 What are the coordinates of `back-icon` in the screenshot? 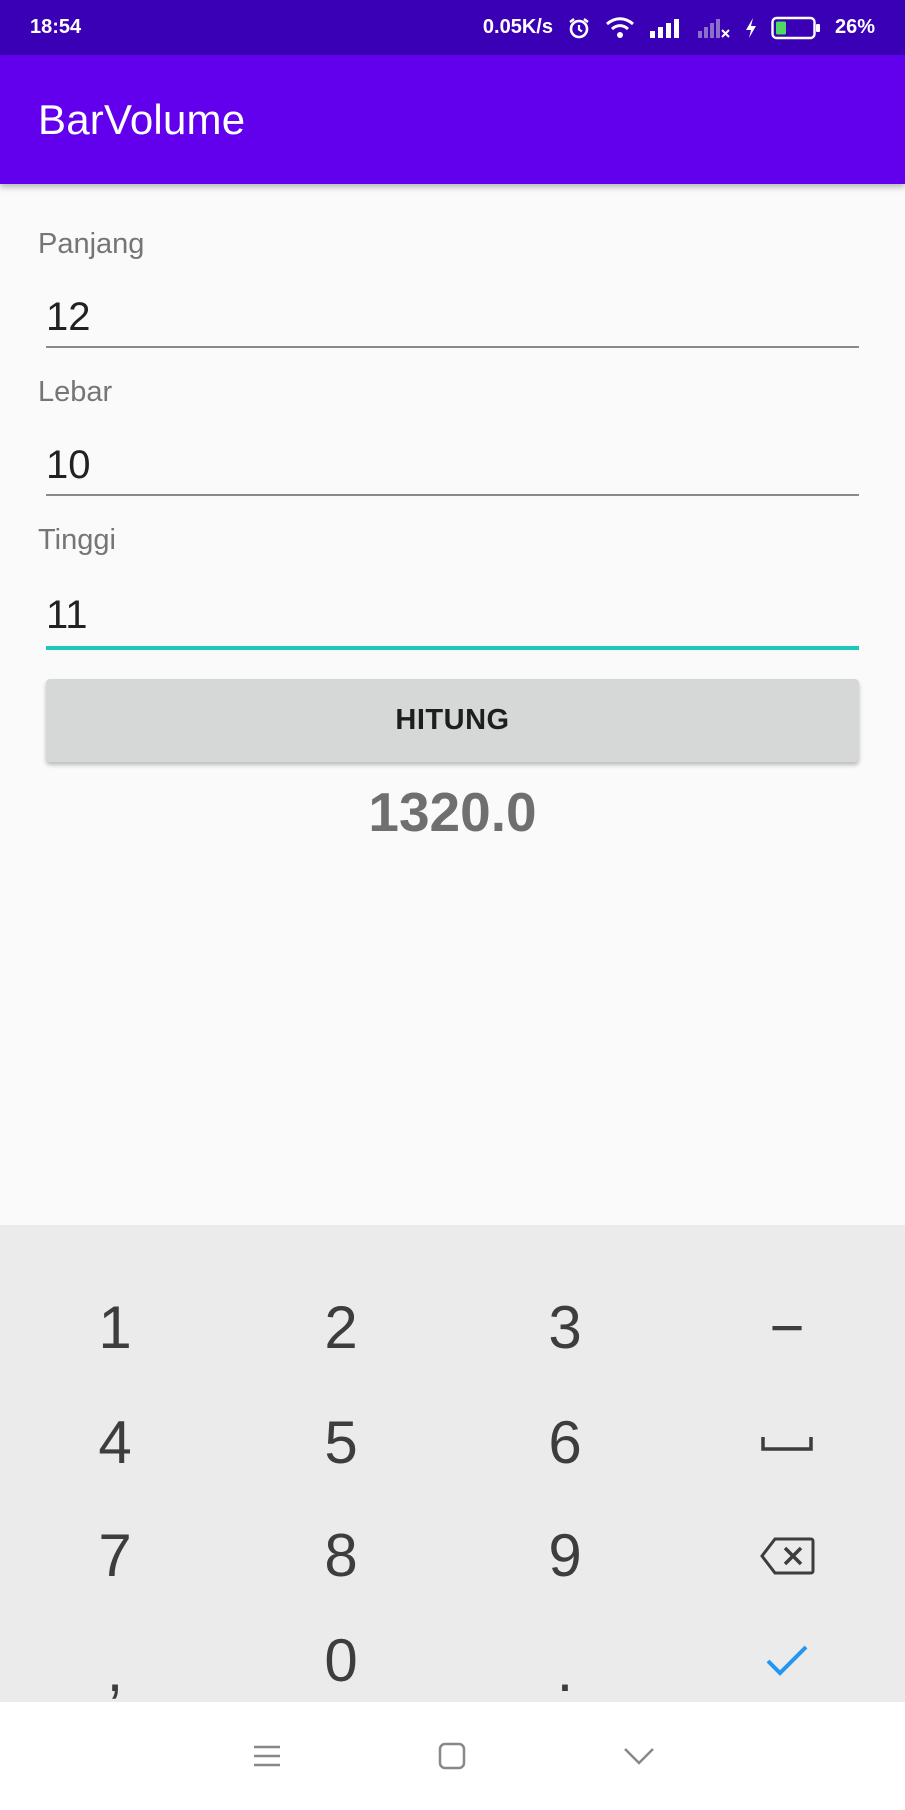 It's located at (639, 1756).